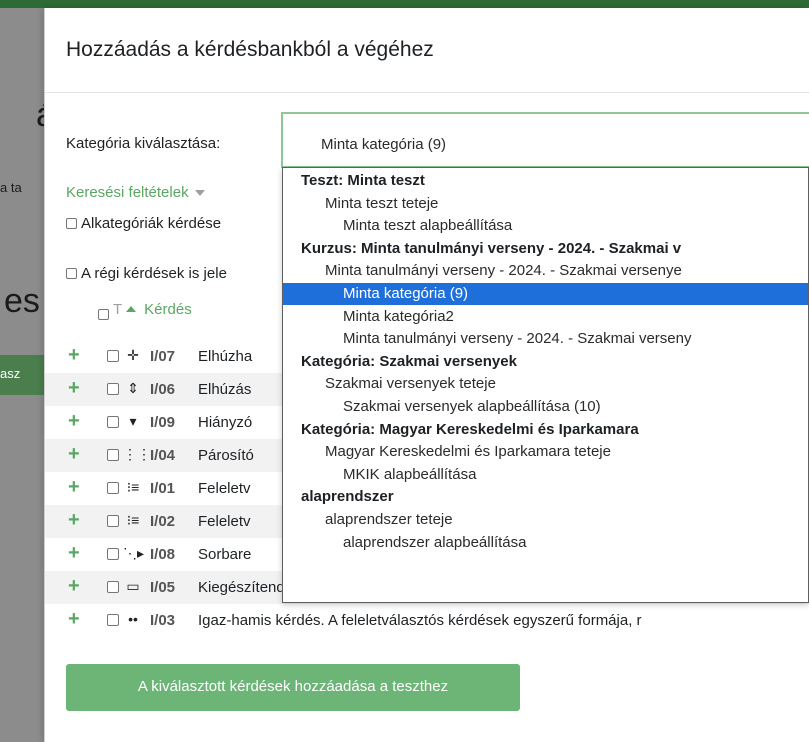 The height and width of the screenshot is (742, 809). What do you see at coordinates (384, 144) in the screenshot?
I see `category-select-value: Minta kategória (9)` at bounding box center [384, 144].